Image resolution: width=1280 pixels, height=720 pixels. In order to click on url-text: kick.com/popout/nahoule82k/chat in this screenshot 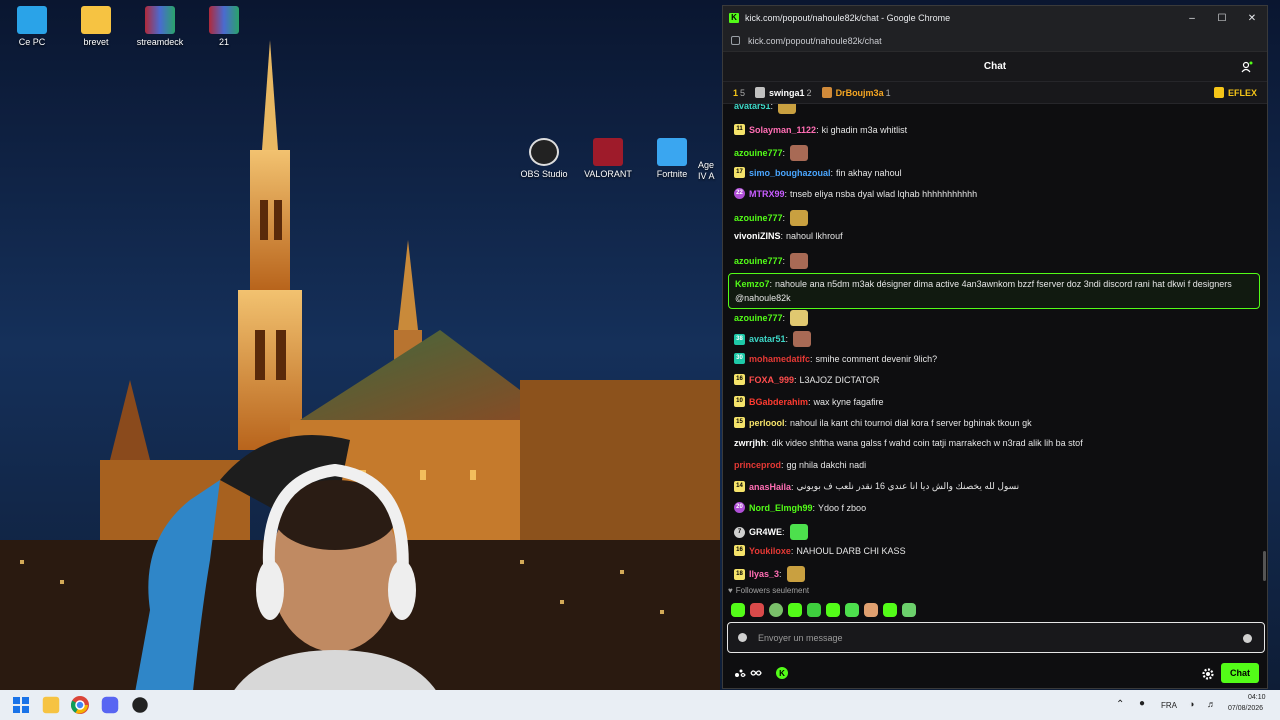, I will do `click(815, 41)`.